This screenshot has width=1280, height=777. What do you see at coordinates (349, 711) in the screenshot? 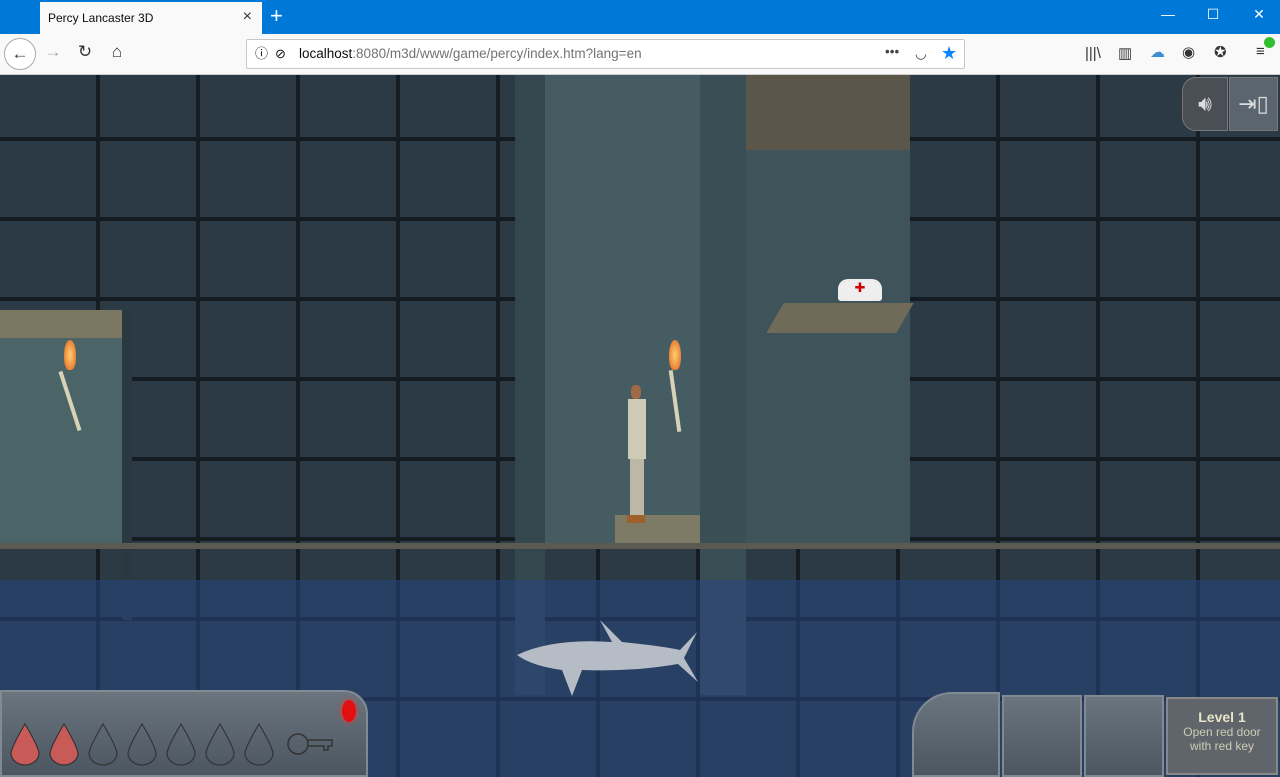
I see `alarm-light` at bounding box center [349, 711].